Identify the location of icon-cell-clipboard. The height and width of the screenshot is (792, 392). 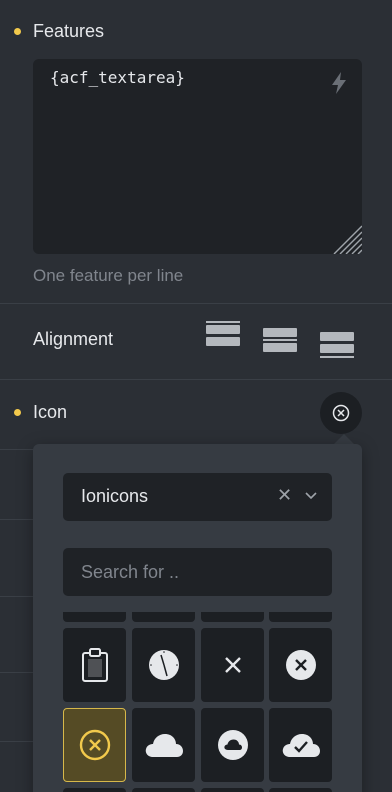
(94, 665).